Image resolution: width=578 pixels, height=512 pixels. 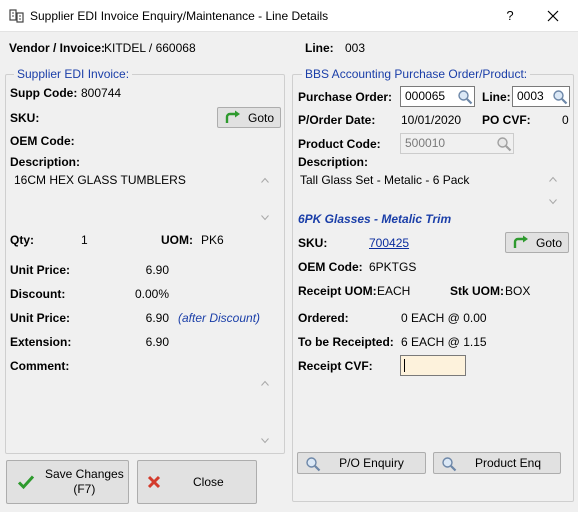 I want to click on purchase-order-label: Purchase Order:, so click(x=345, y=97).